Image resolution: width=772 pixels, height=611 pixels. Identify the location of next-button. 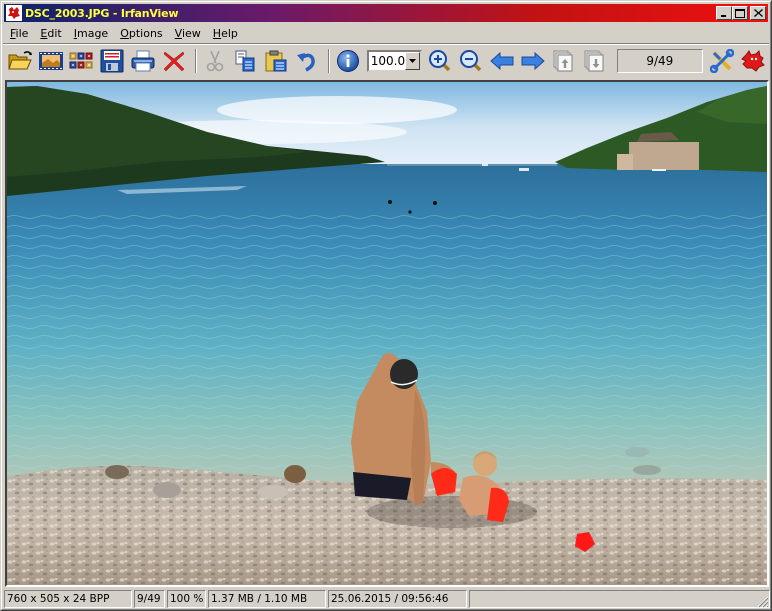
(533, 61).